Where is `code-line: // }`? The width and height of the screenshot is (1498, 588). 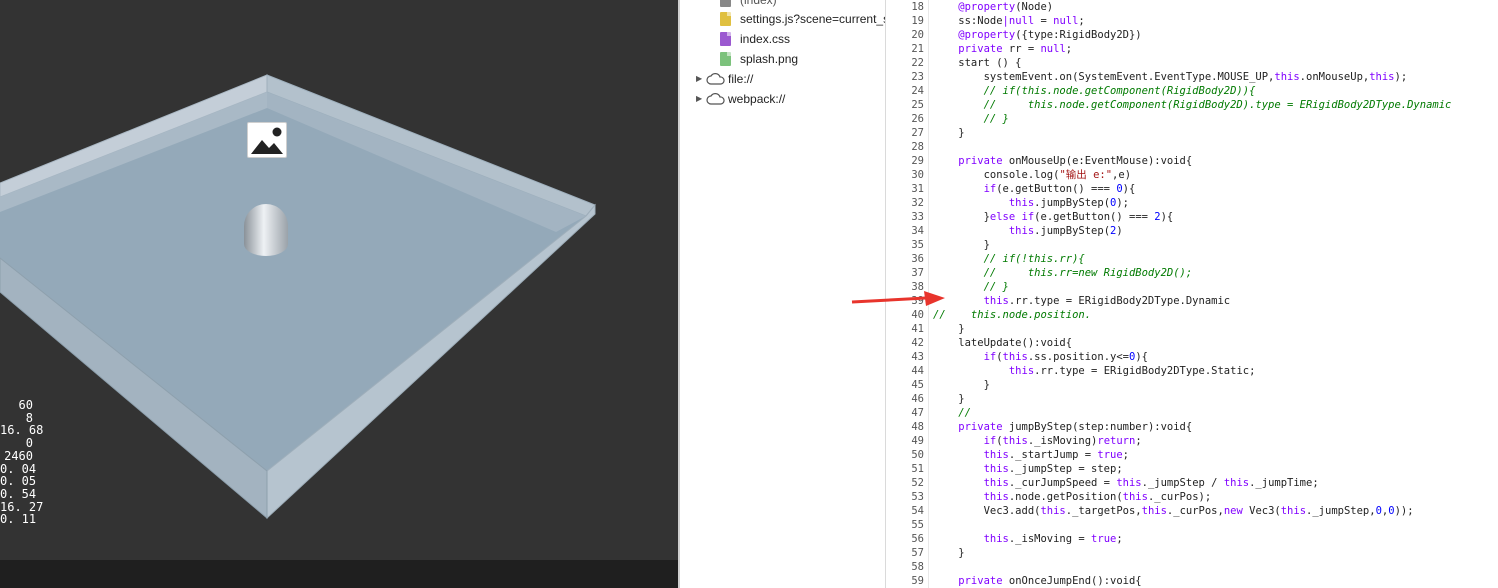 code-line: // } is located at coordinates (971, 119).